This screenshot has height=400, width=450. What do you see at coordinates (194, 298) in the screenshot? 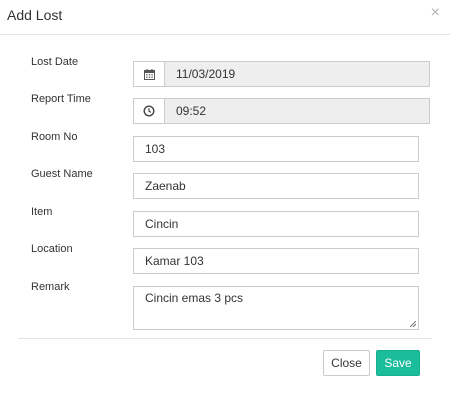
I see `remark-value: Cincin emas 3 pcs` at bounding box center [194, 298].